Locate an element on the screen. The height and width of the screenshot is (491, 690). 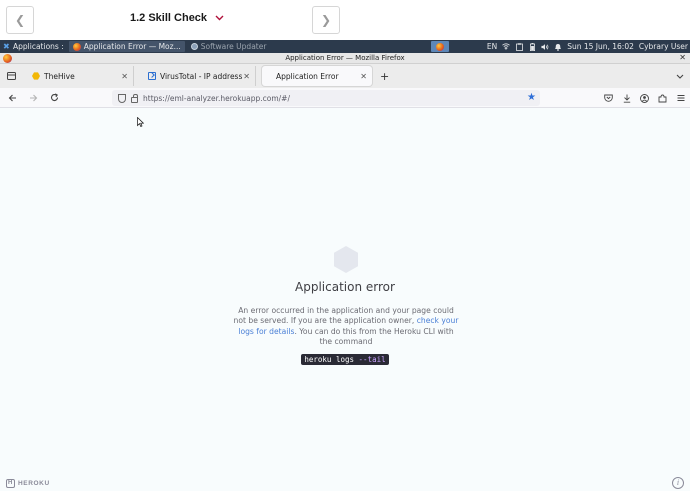
tab-label: VirusTotal - IP address - 1 is located at coordinates (202, 76).